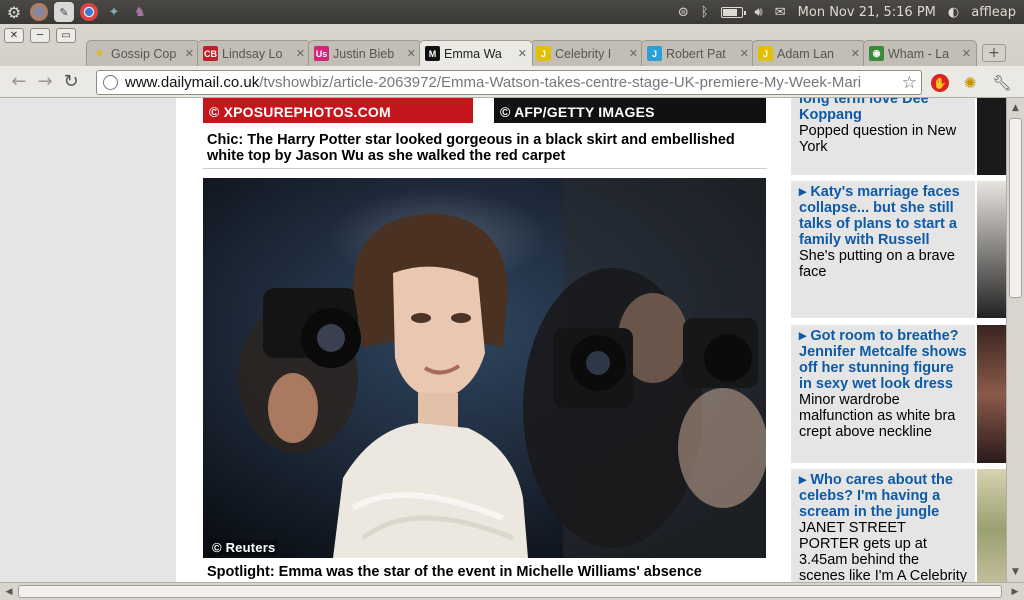 This screenshot has height=600, width=1024. Describe the element at coordinates (45, 82) in the screenshot. I see `forward-arrow-icon: →` at that location.